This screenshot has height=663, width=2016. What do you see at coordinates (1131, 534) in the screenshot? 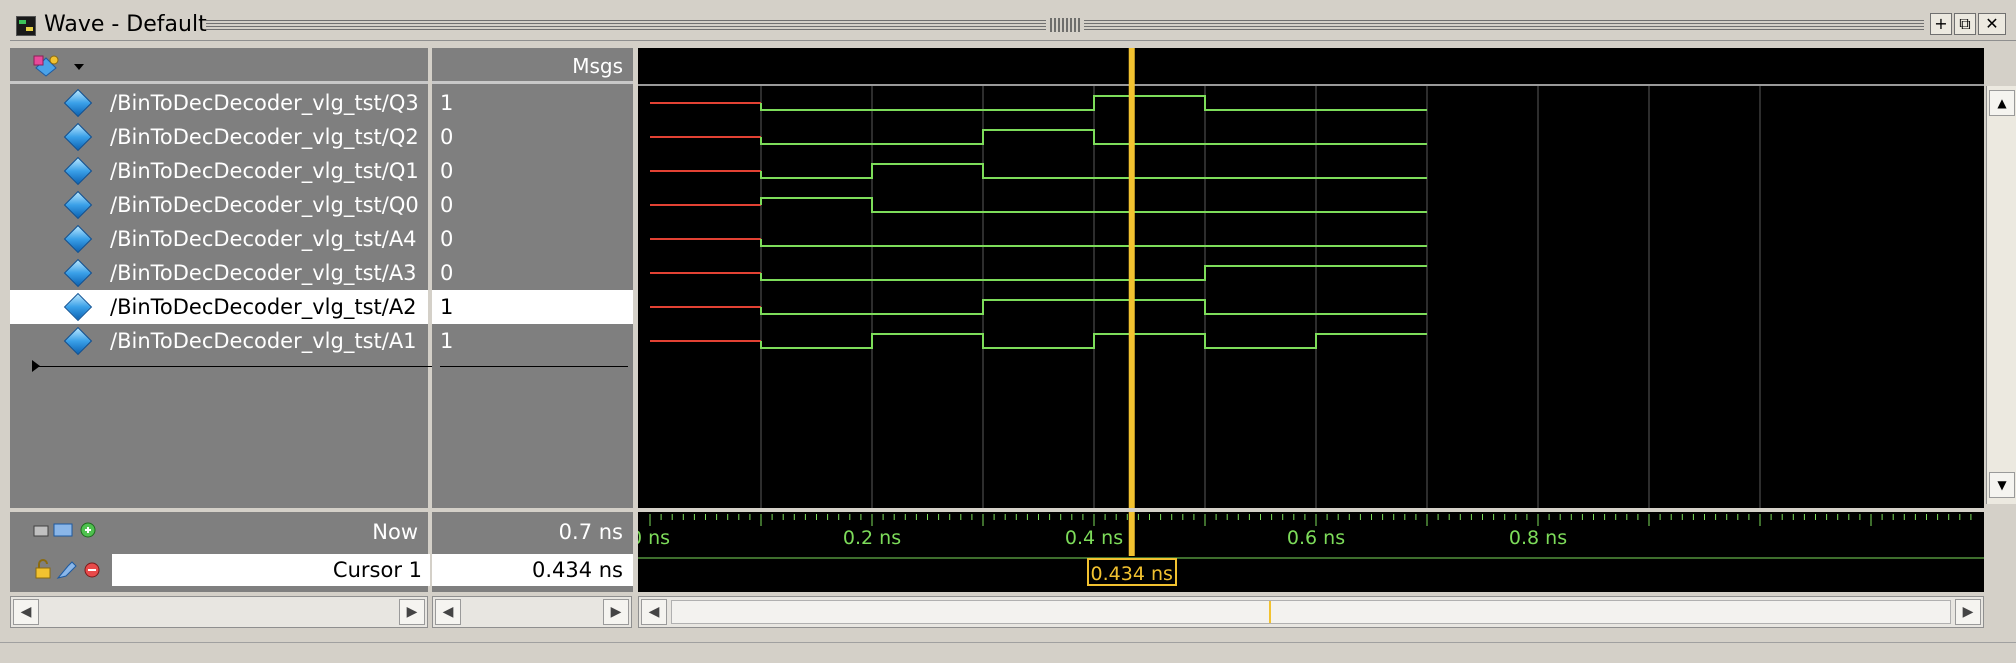
I see `ruler-cursor` at bounding box center [1131, 534].